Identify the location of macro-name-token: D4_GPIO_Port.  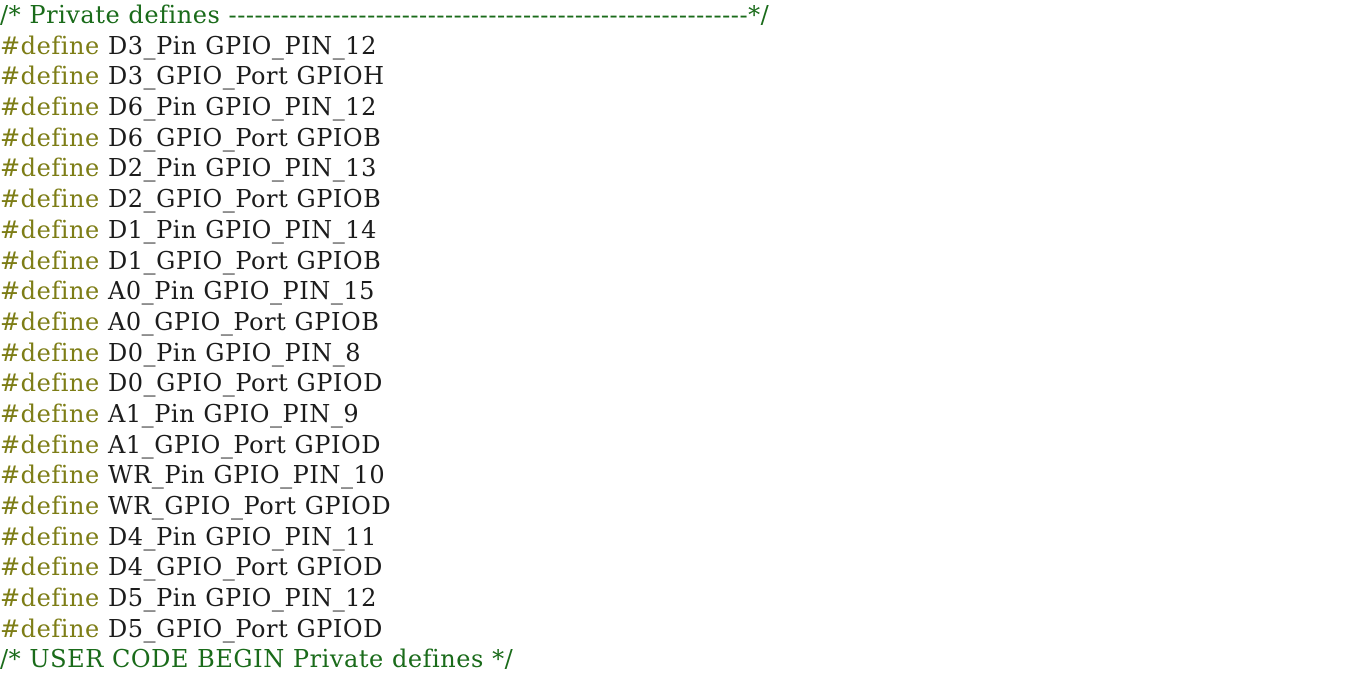
(198, 567).